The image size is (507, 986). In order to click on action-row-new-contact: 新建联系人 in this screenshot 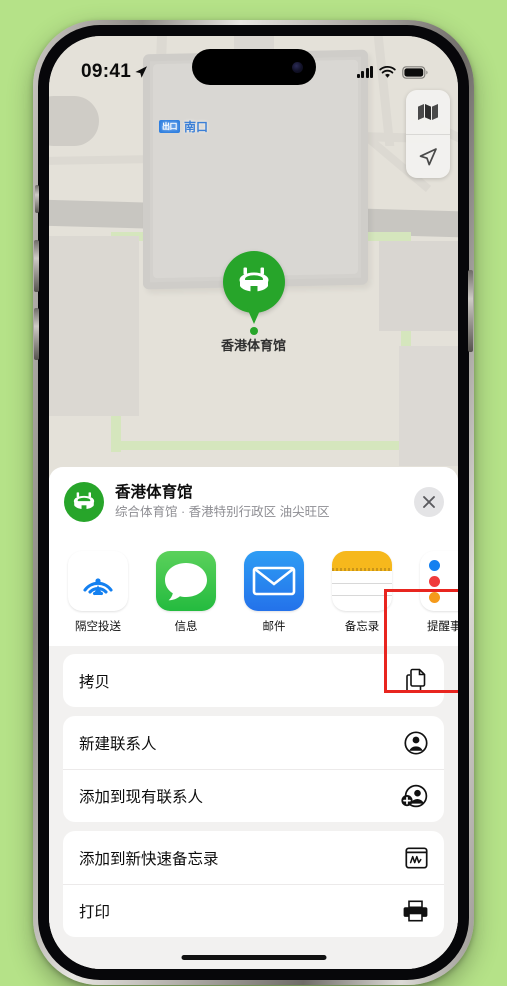, I will do `click(253, 742)`.